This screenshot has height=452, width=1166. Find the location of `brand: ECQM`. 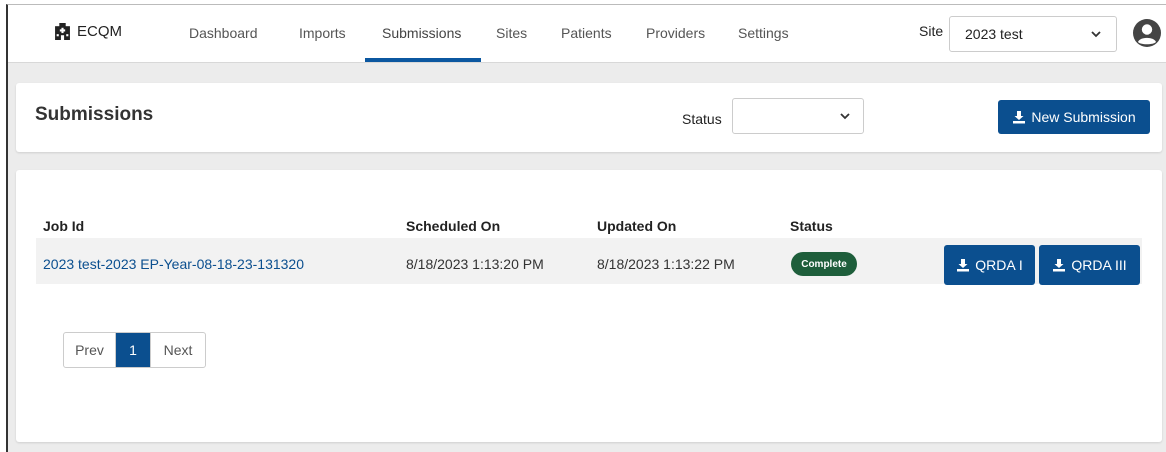

brand: ECQM is located at coordinates (88, 31).